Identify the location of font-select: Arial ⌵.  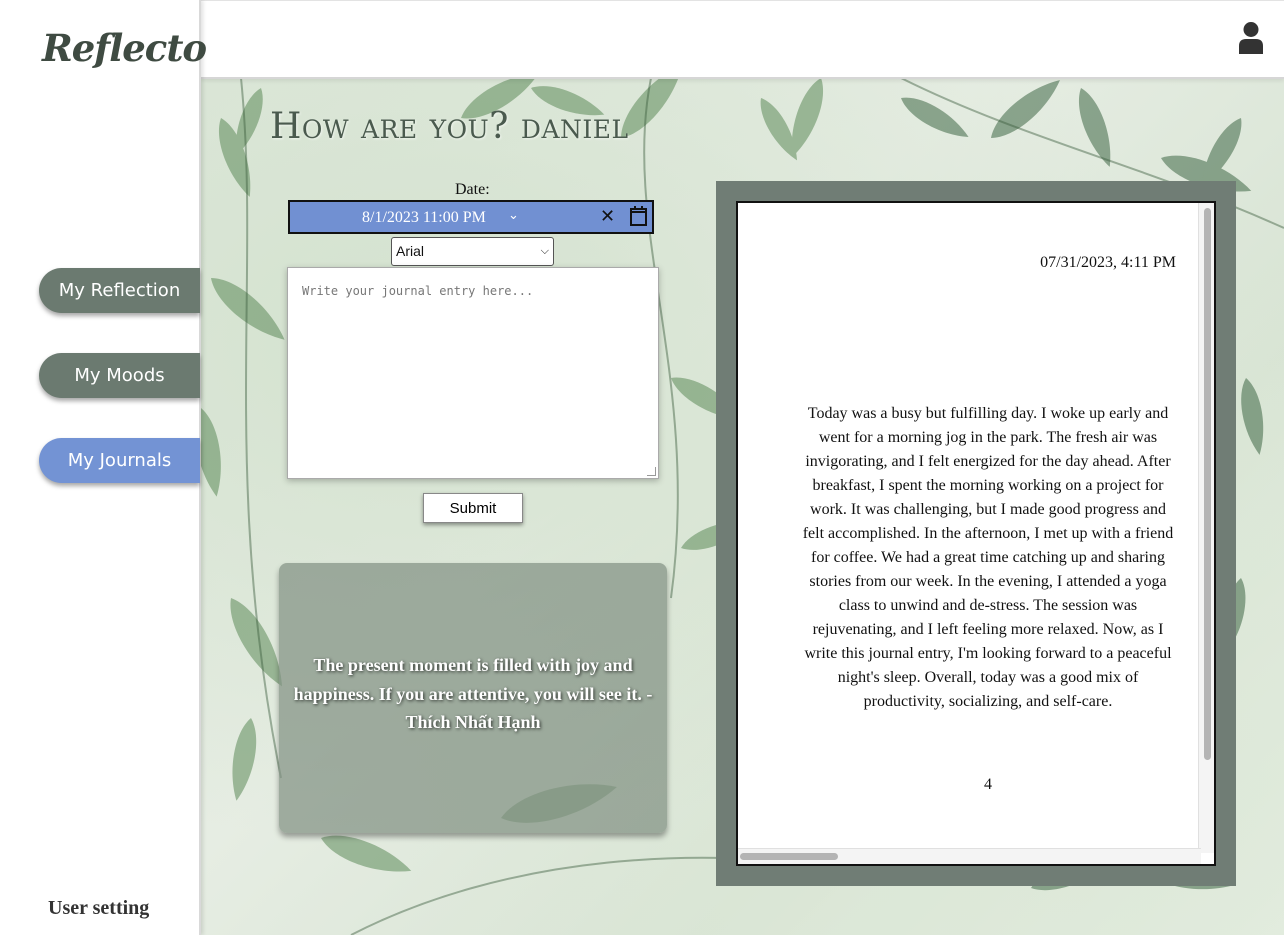
(472, 251).